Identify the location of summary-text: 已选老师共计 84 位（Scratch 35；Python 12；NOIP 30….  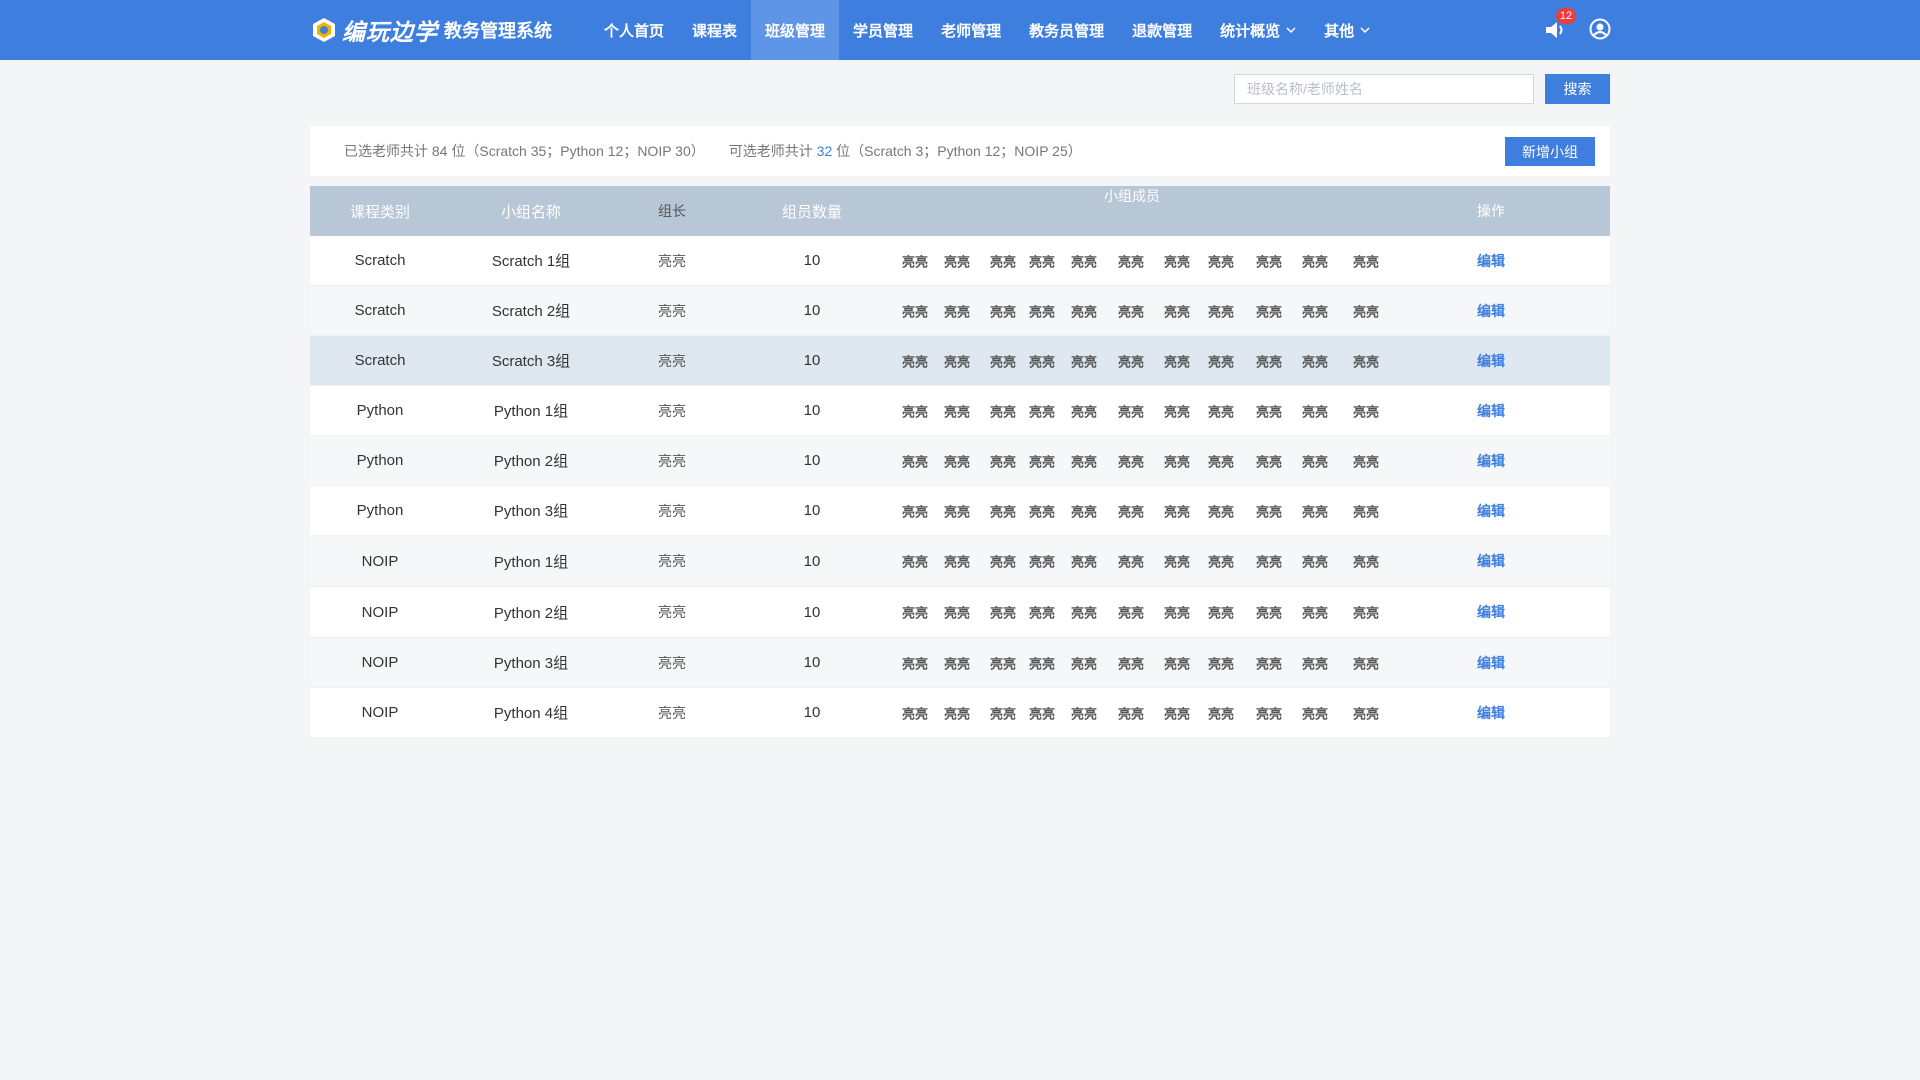
(713, 151).